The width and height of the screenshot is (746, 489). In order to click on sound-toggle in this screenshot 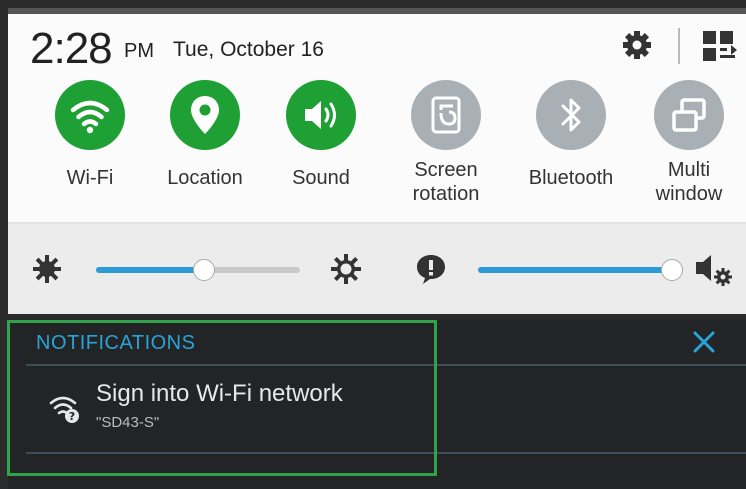, I will do `click(321, 115)`.